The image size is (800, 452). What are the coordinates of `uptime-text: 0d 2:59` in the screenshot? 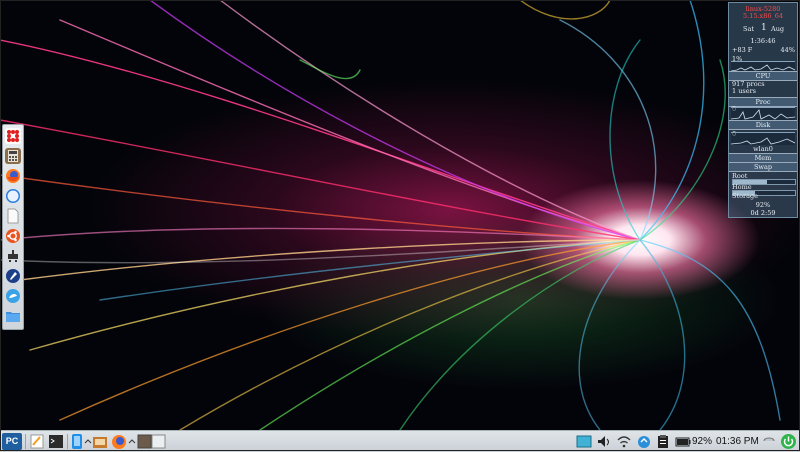 It's located at (763, 213).